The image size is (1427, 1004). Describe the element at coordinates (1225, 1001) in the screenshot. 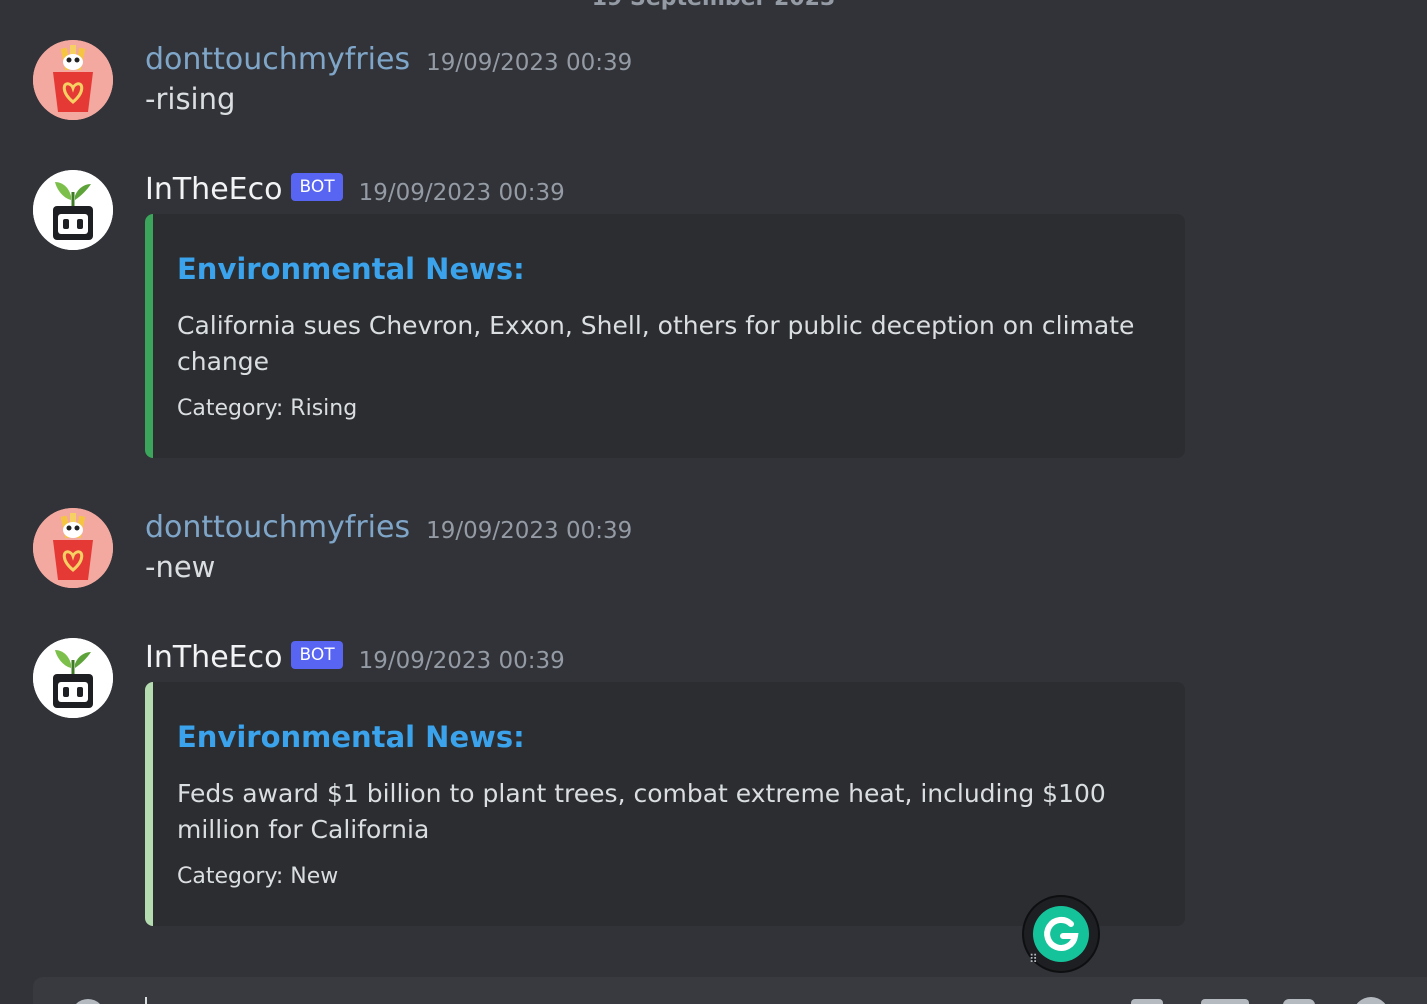

I see `gif-icon` at that location.